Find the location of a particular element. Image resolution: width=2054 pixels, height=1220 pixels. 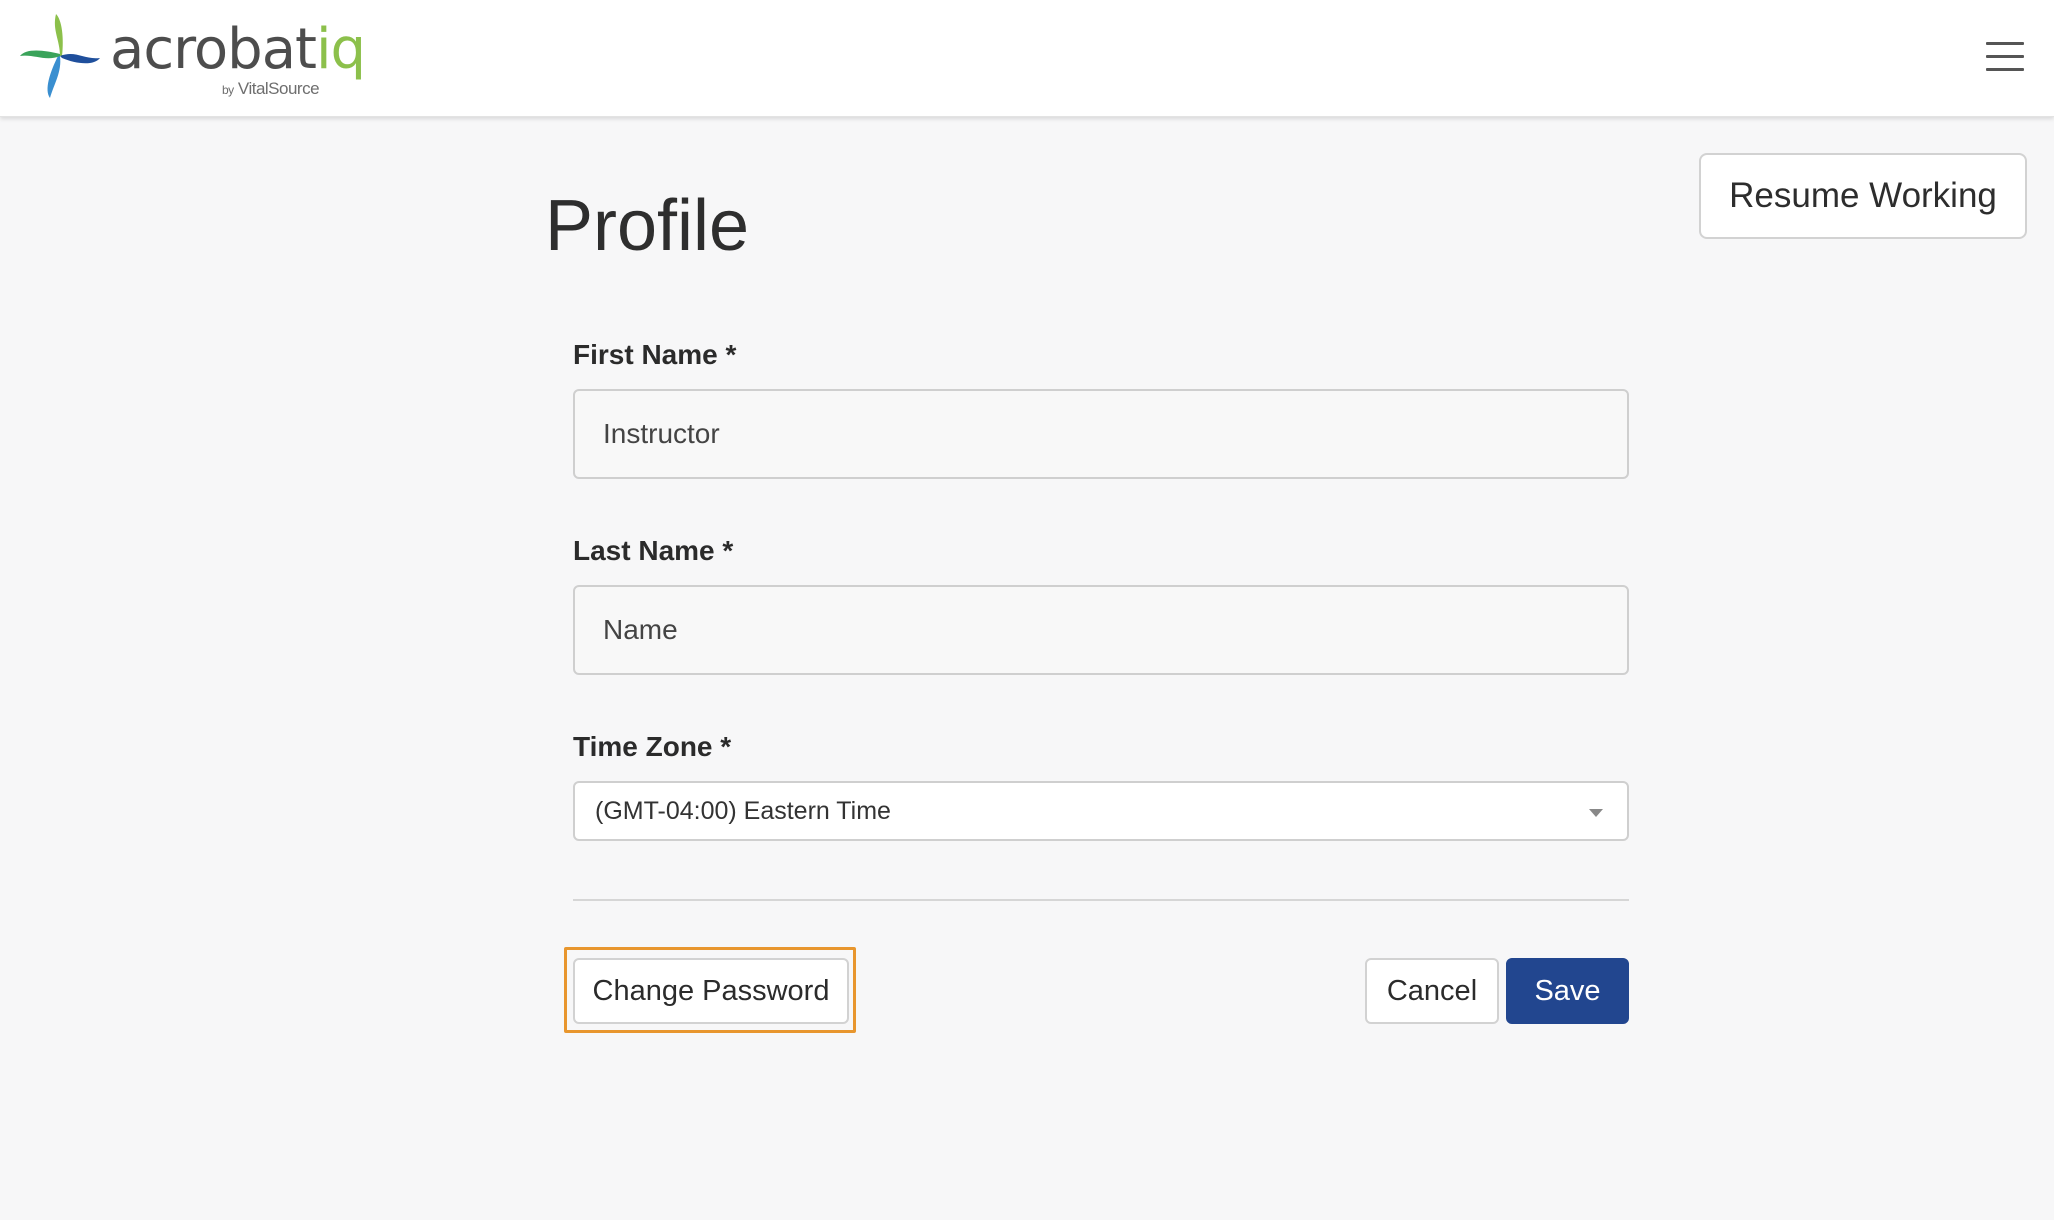

resume-working-button: Resume Working is located at coordinates (1863, 196).